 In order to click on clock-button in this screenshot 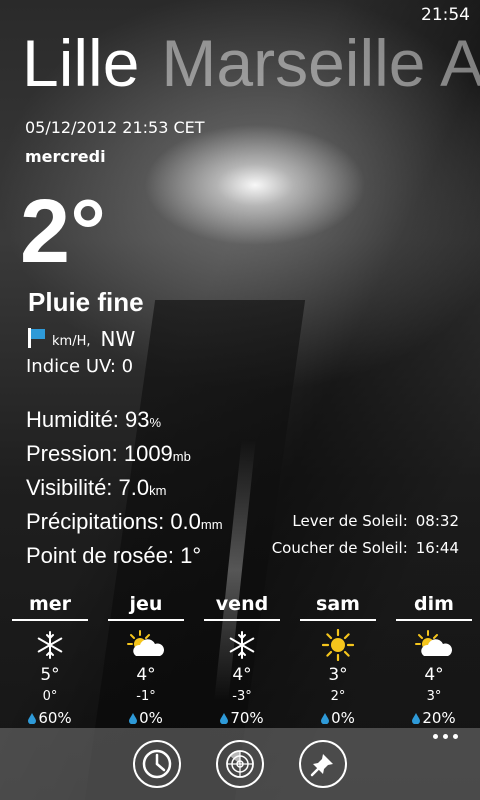, I will do `click(157, 764)`.